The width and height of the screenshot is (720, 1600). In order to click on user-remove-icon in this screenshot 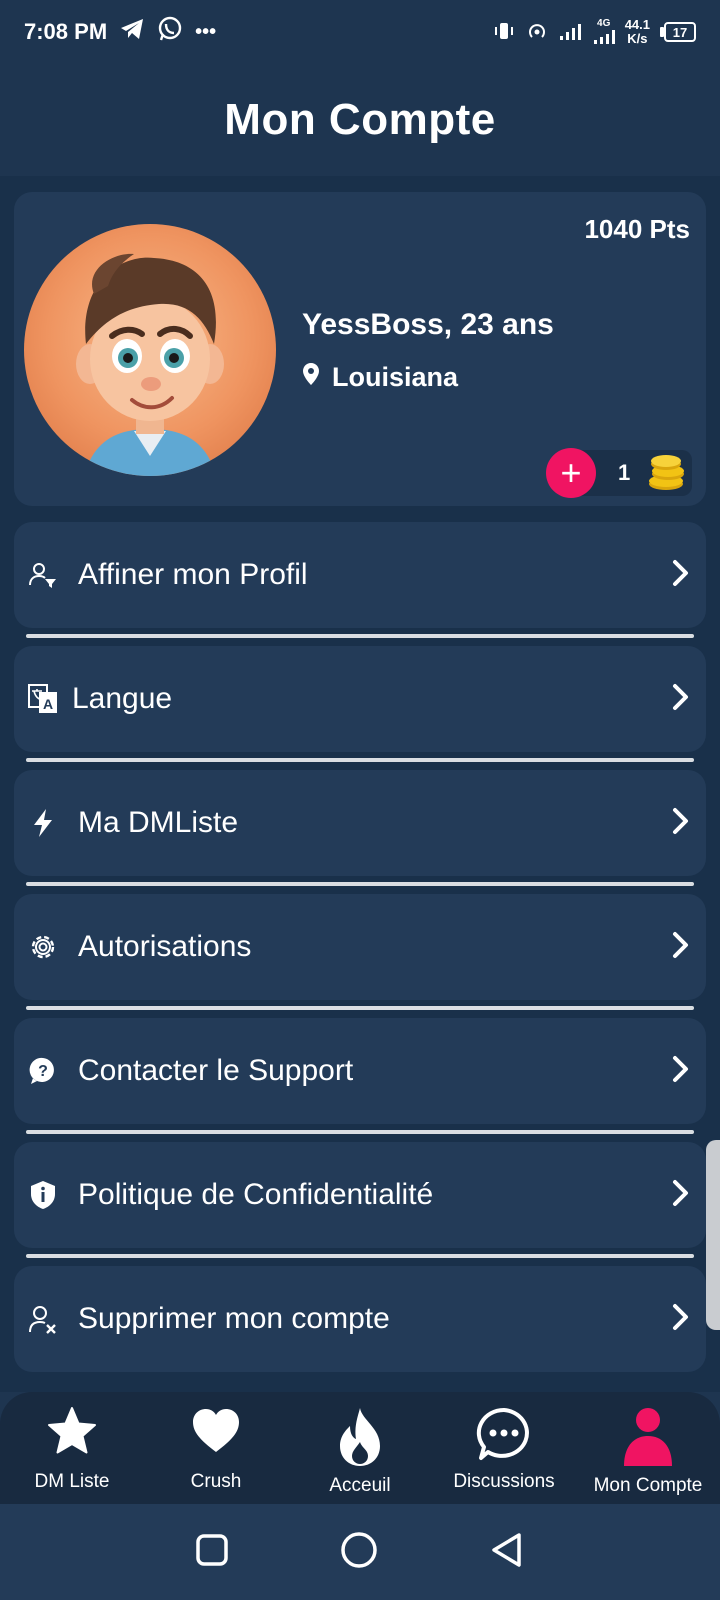, I will do `click(43, 1319)`.